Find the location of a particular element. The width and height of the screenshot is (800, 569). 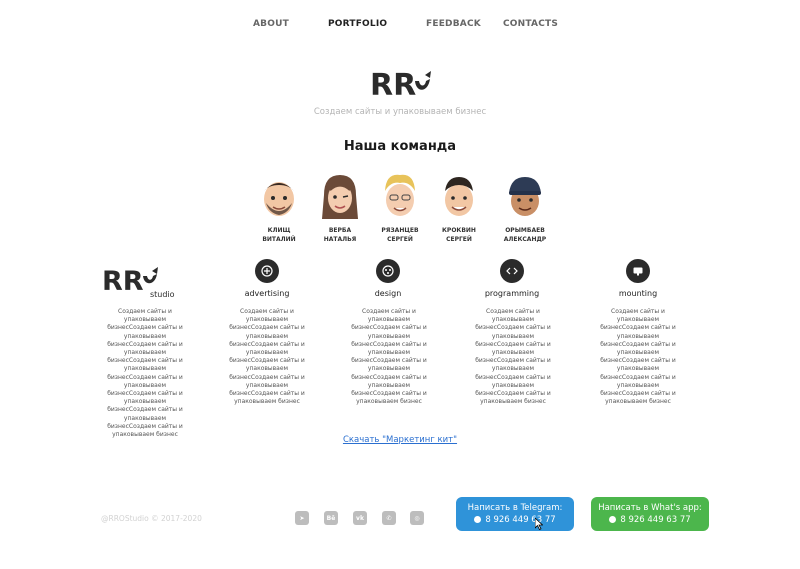

service-title: advertising is located at coordinates (267, 293).